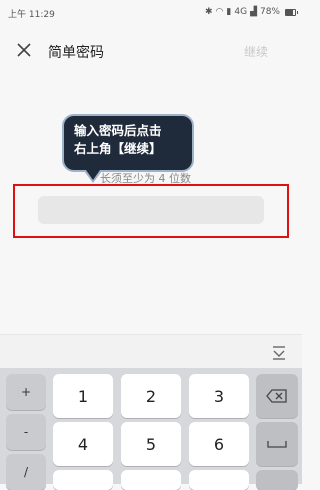 This screenshot has width=320, height=490. Describe the element at coordinates (118, 130) in the screenshot. I see `callout-line-1: 输入密码后点击` at that location.